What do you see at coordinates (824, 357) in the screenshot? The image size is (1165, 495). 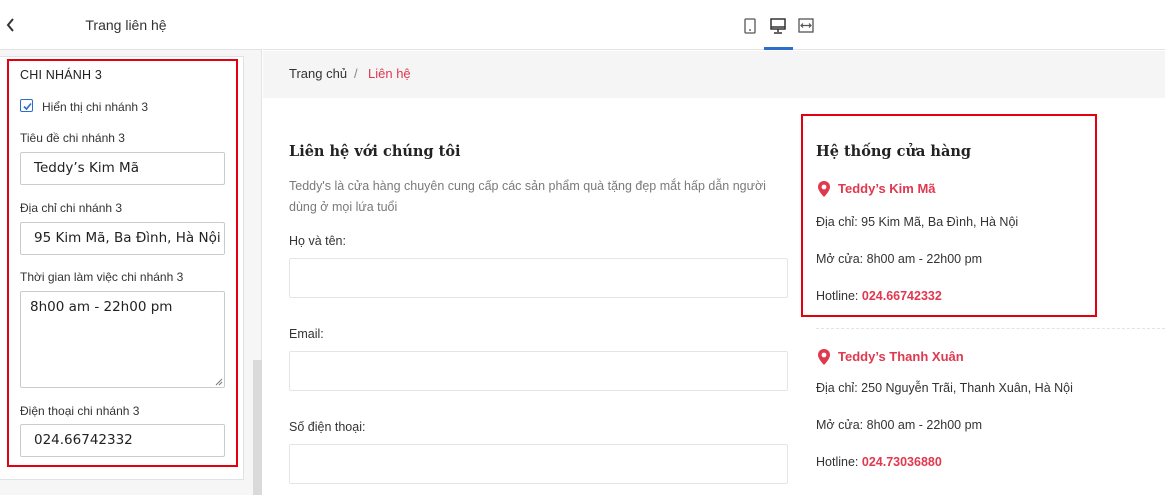 I see `map-pin-icon` at bounding box center [824, 357].